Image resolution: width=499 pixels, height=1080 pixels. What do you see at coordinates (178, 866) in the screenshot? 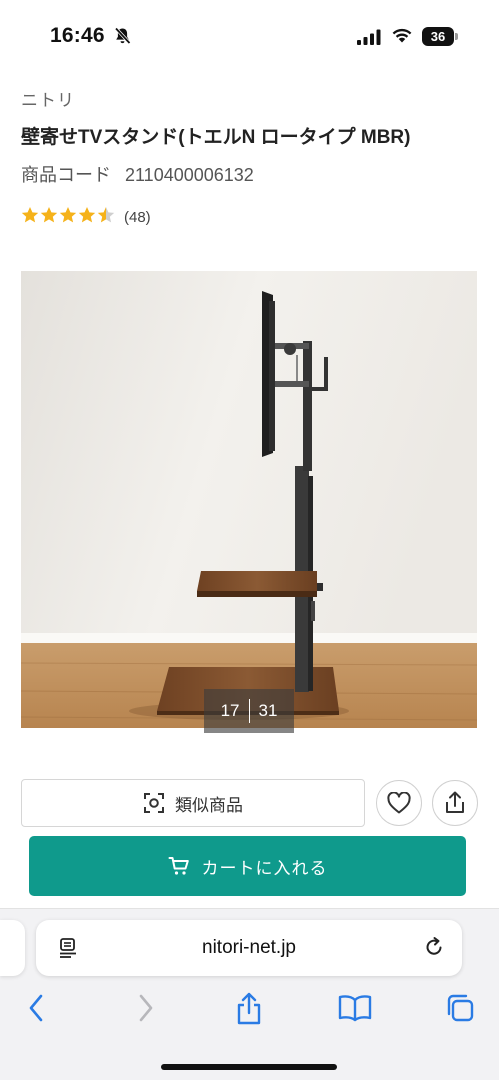
I see `cart-icon` at bounding box center [178, 866].